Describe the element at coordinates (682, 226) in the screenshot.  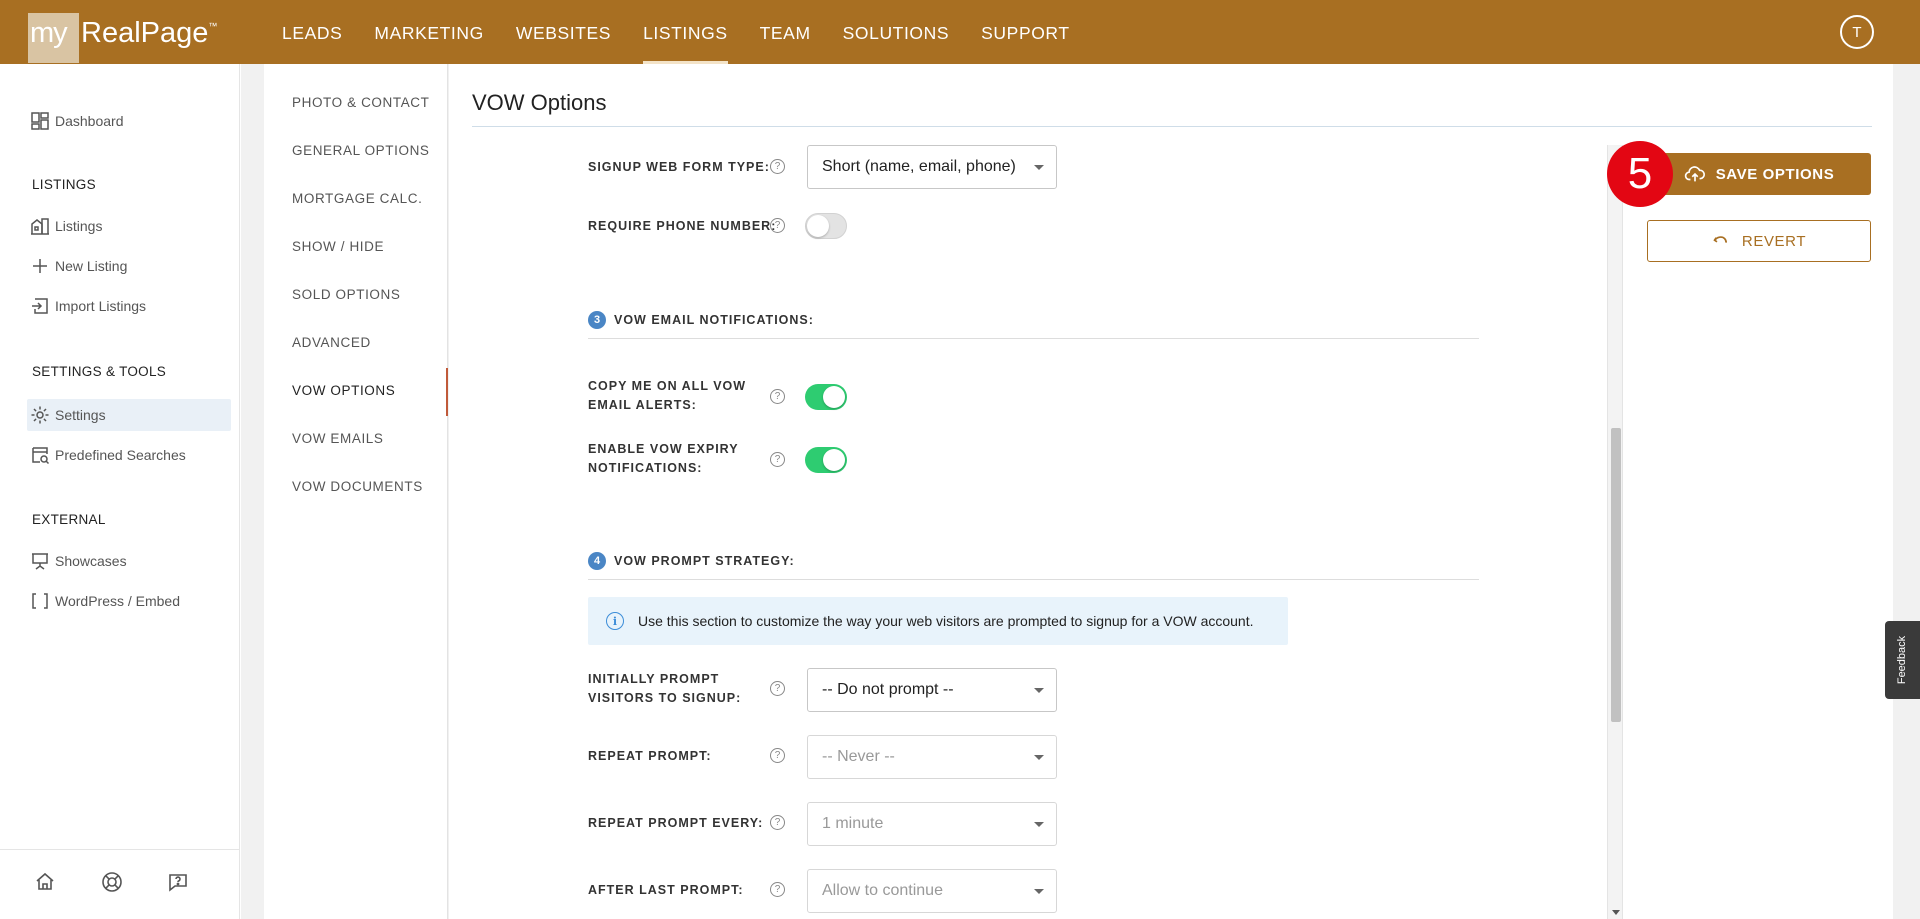
I see `require-phone-label: REQUIRE PHONE NUMBER:` at that location.